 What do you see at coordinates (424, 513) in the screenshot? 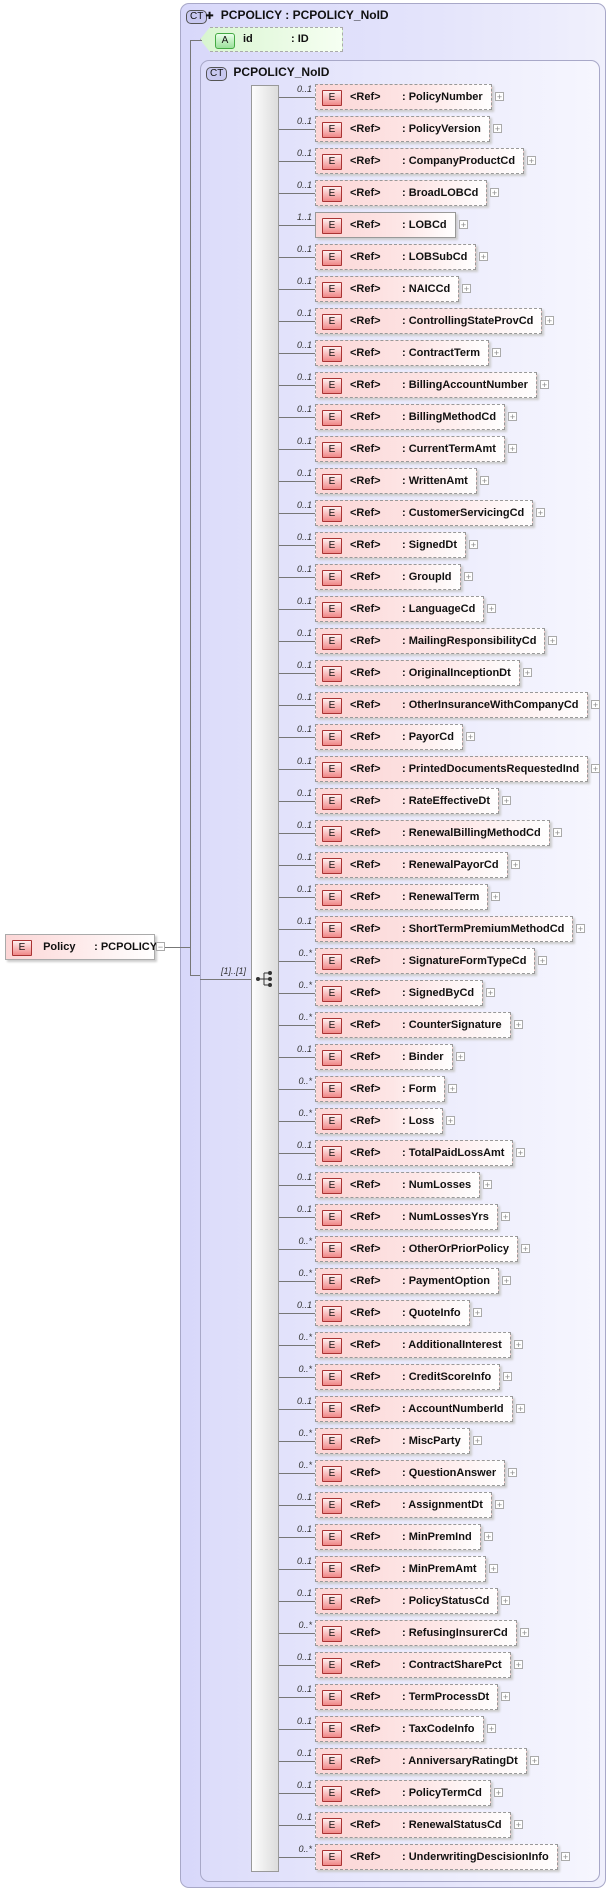
I see `element-ref-box: E <Ref>: CustomerServicingCd` at bounding box center [424, 513].